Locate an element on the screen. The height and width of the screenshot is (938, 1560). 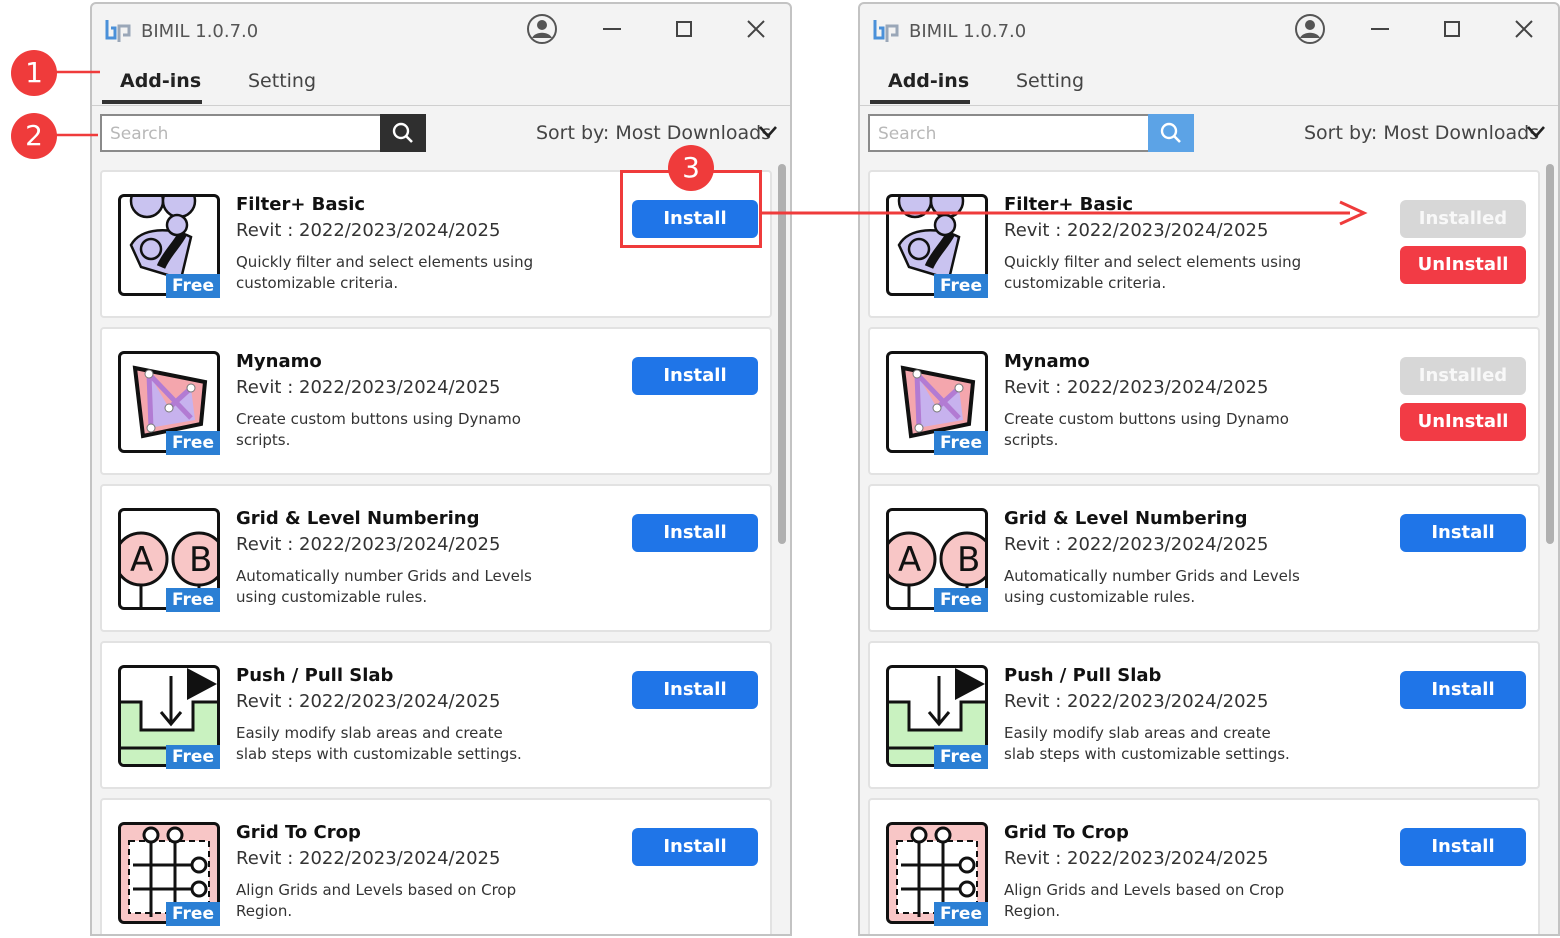
installed-button: Installed is located at coordinates (1463, 219).